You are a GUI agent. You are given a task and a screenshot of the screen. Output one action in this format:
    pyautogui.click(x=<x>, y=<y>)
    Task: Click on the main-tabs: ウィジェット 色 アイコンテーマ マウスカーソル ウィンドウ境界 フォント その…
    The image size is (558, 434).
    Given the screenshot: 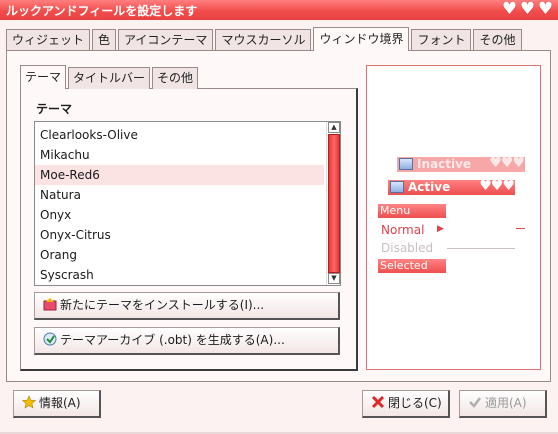 What is the action you would take?
    pyautogui.click(x=265, y=39)
    